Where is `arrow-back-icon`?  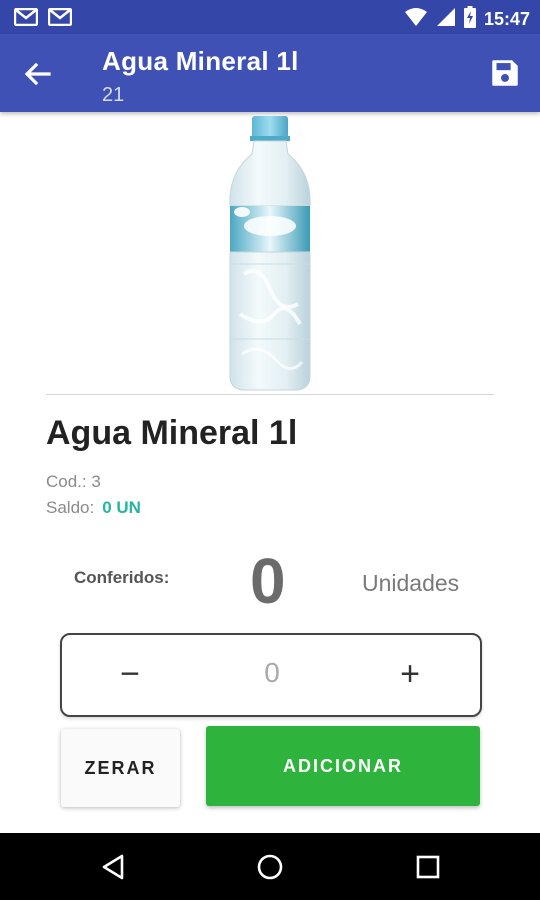 arrow-back-icon is located at coordinates (37, 74).